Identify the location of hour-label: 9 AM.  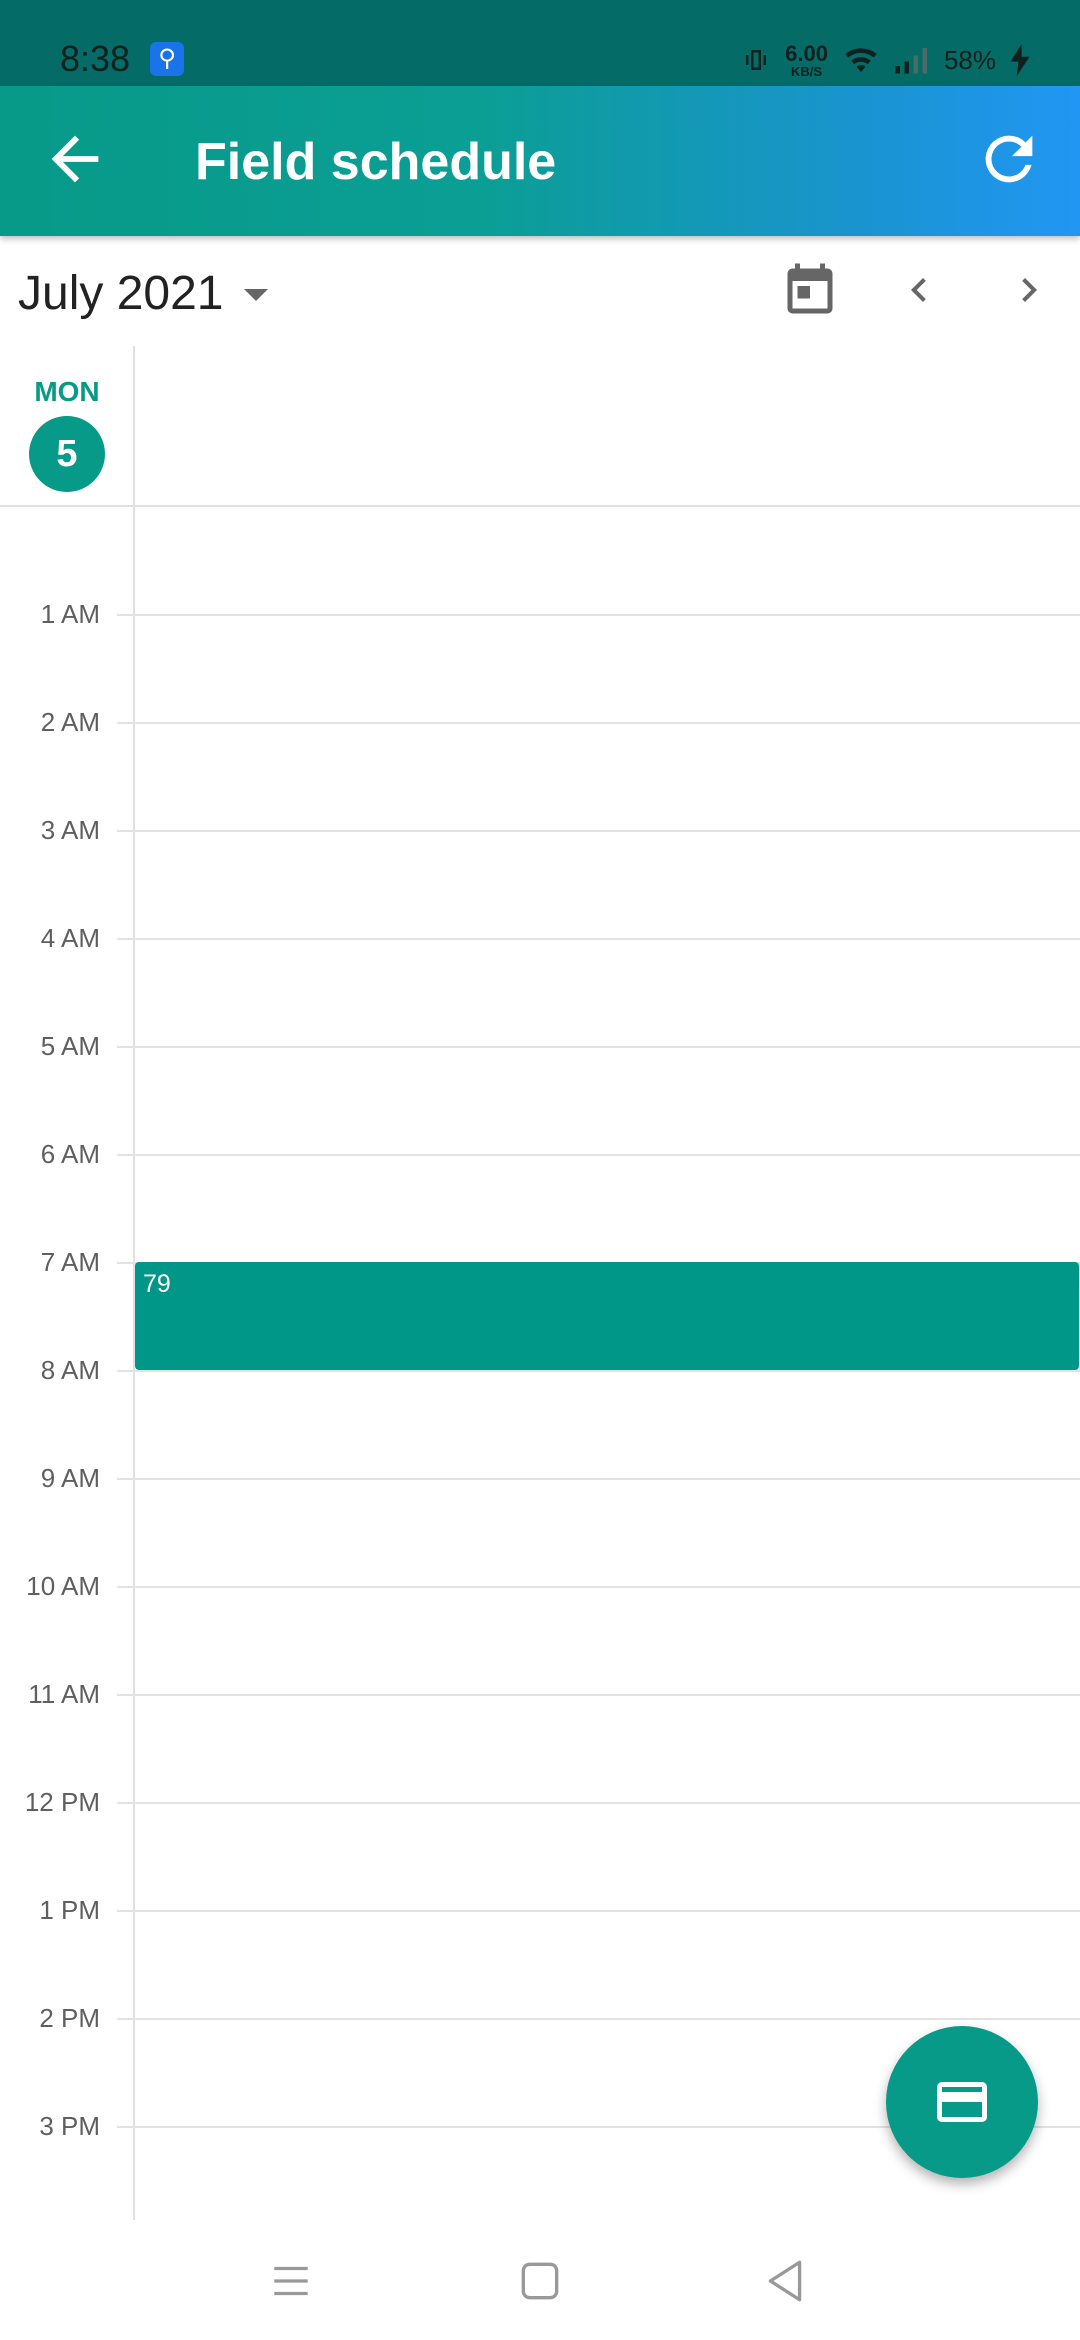
(70, 1478).